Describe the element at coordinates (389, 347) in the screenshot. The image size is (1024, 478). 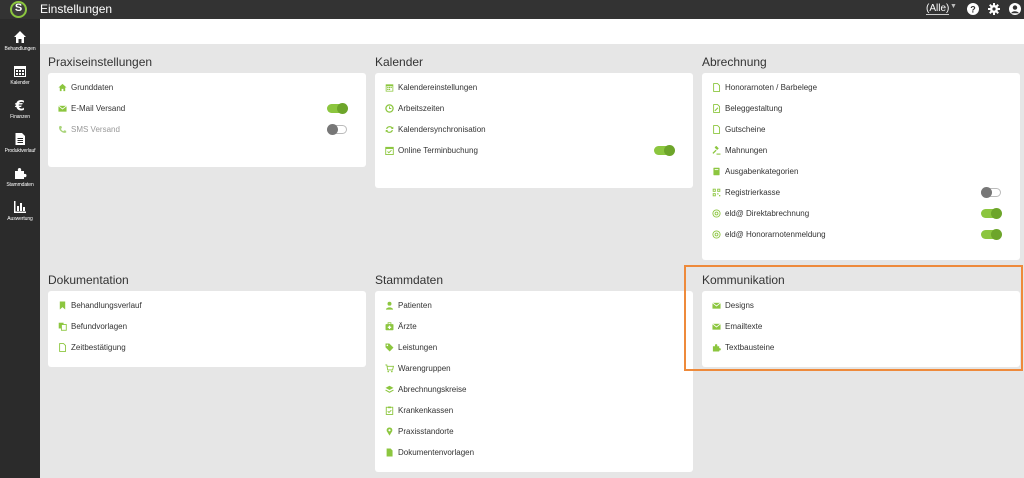
I see `tag-icon` at that location.